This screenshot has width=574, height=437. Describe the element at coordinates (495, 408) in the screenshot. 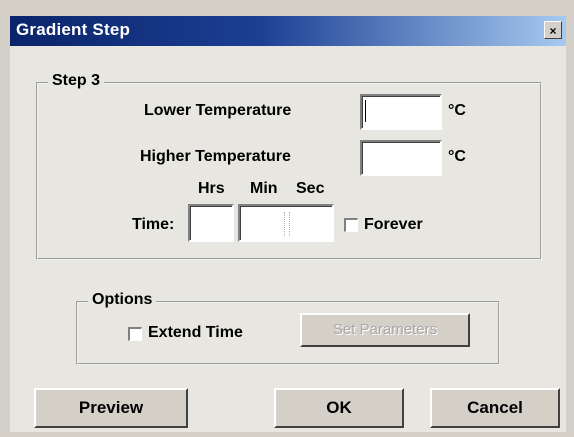

I see `cancel-button: Cancel` at that location.